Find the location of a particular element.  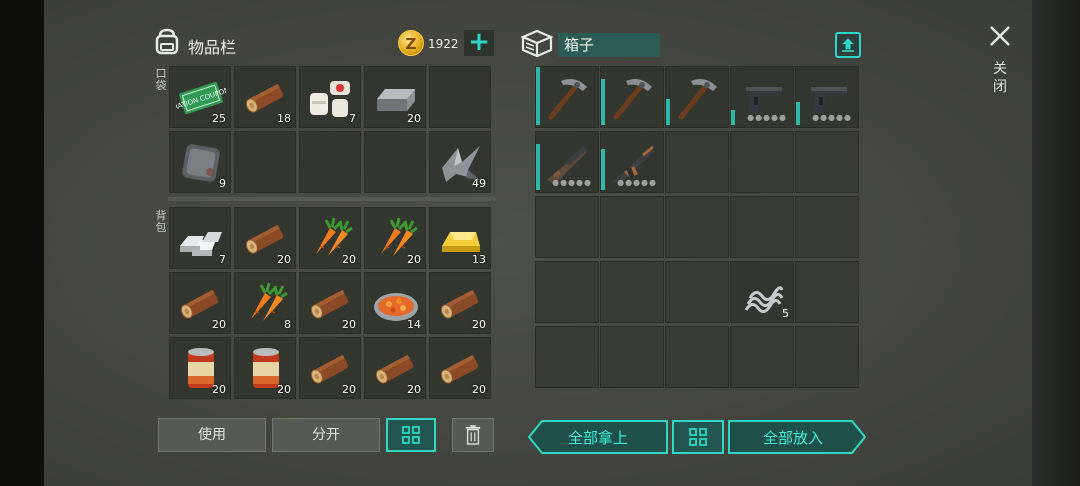

pickaxe-icon is located at coordinates (697, 99).